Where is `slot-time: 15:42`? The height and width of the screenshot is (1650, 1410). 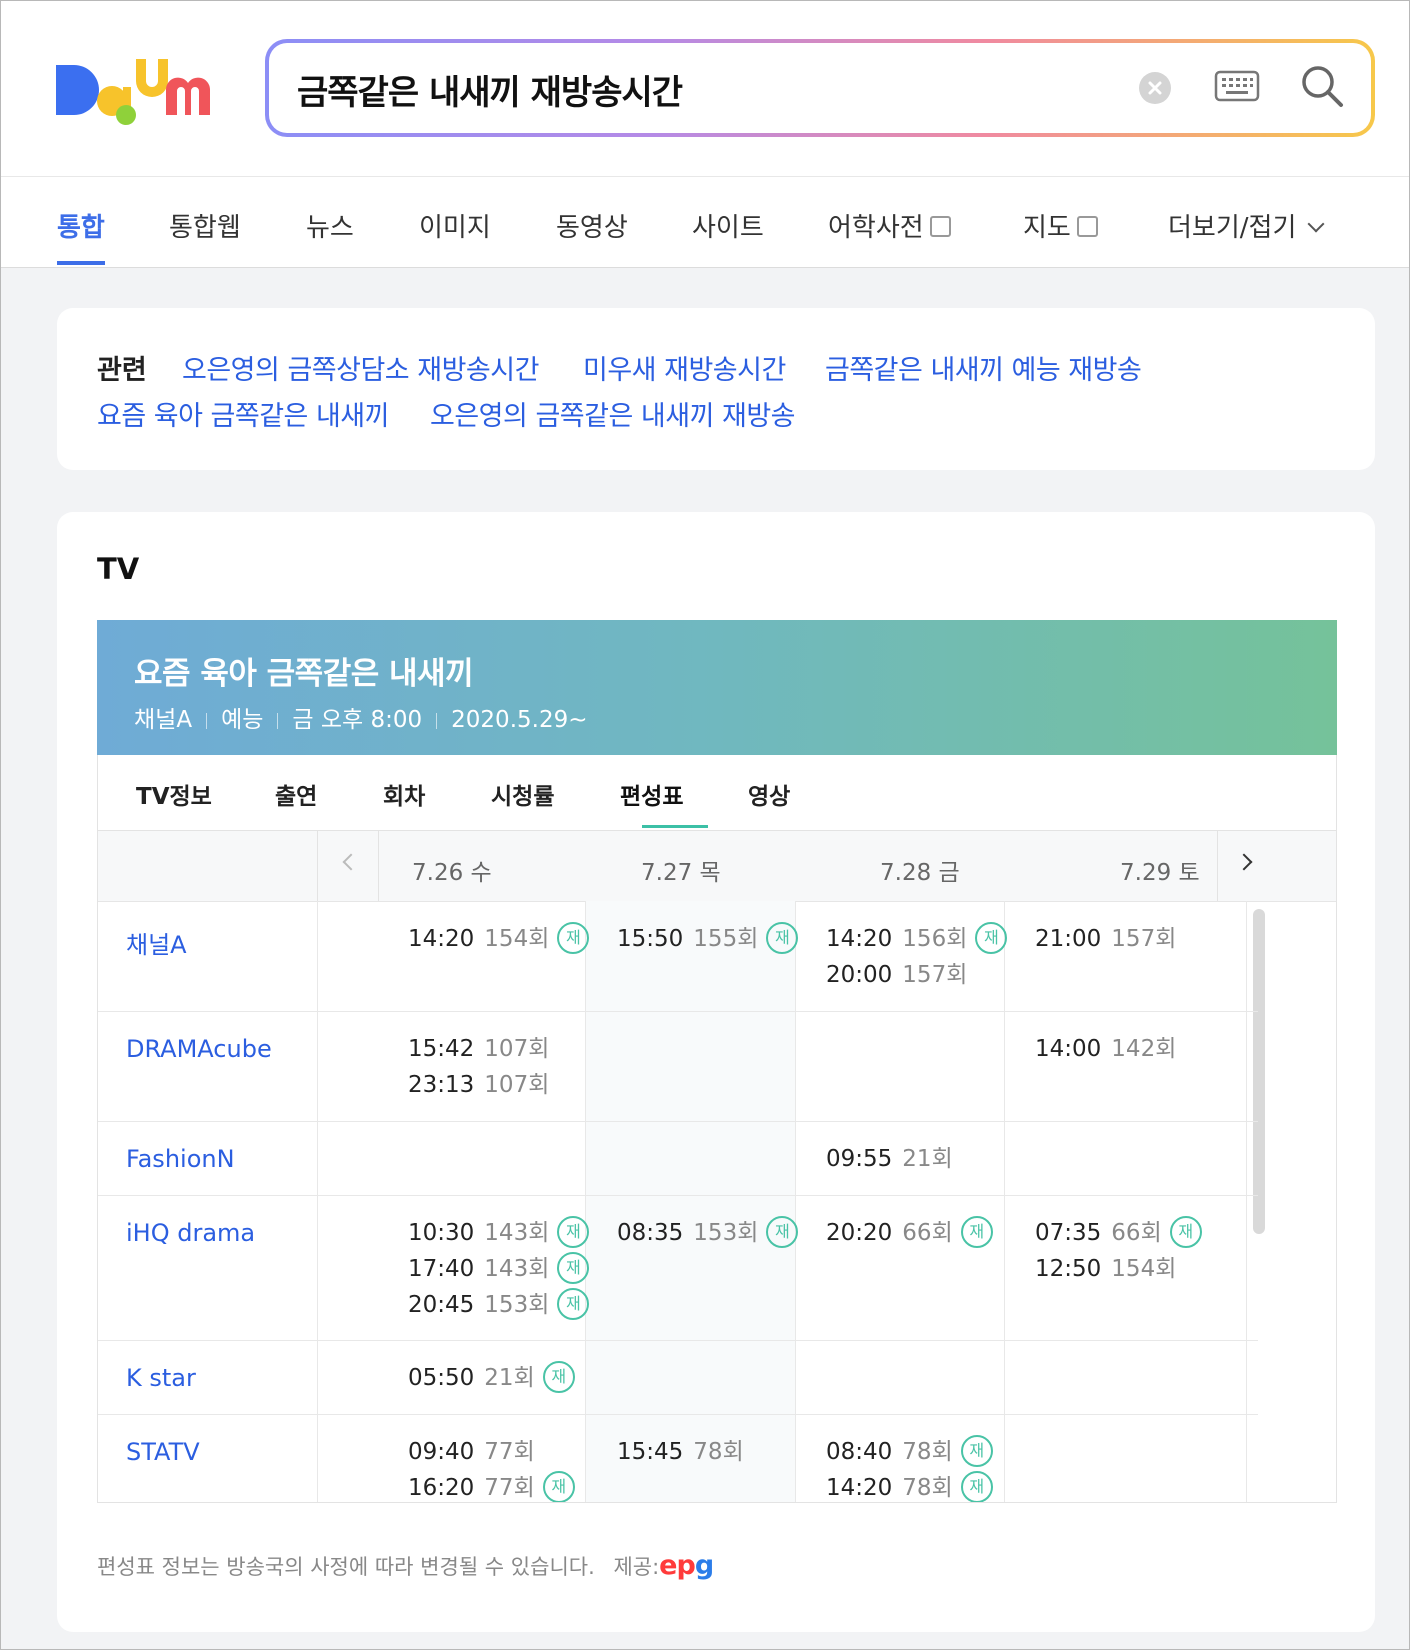
slot-time: 15:42 is located at coordinates (441, 1049).